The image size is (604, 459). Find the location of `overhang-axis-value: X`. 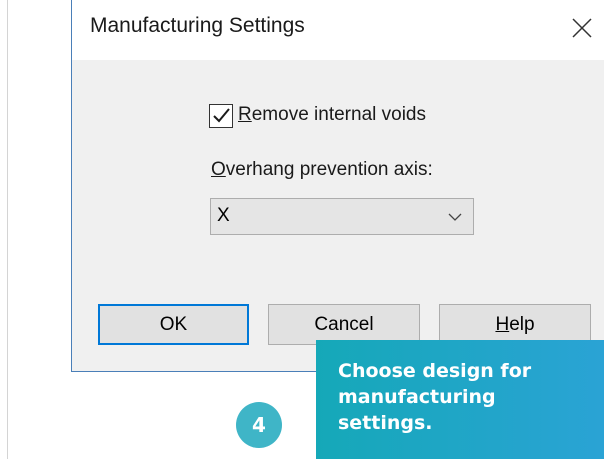

overhang-axis-value: X is located at coordinates (223, 215).